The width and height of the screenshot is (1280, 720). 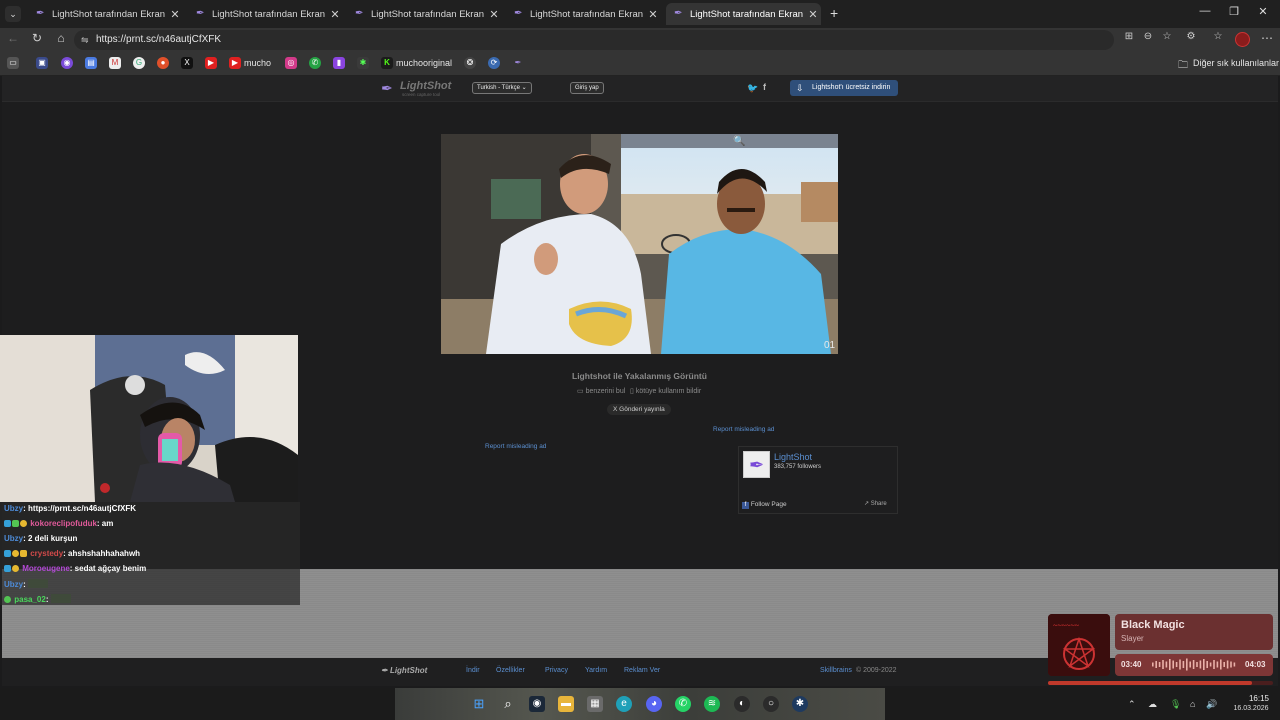 What do you see at coordinates (632, 391) in the screenshot?
I see `trash-icon: ▯` at bounding box center [632, 391].